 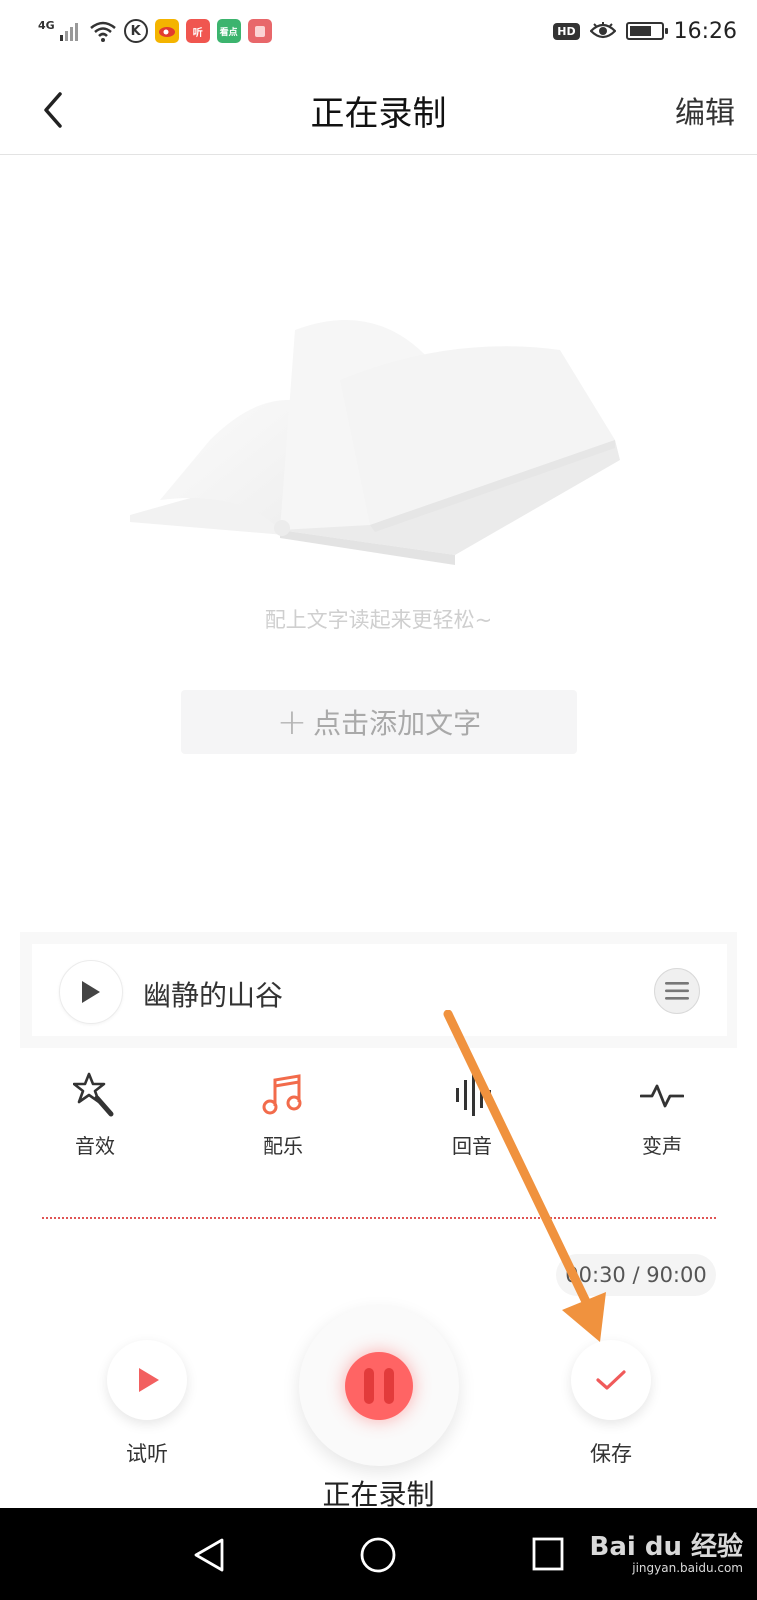 I want to click on battery-icon, so click(x=646, y=31).